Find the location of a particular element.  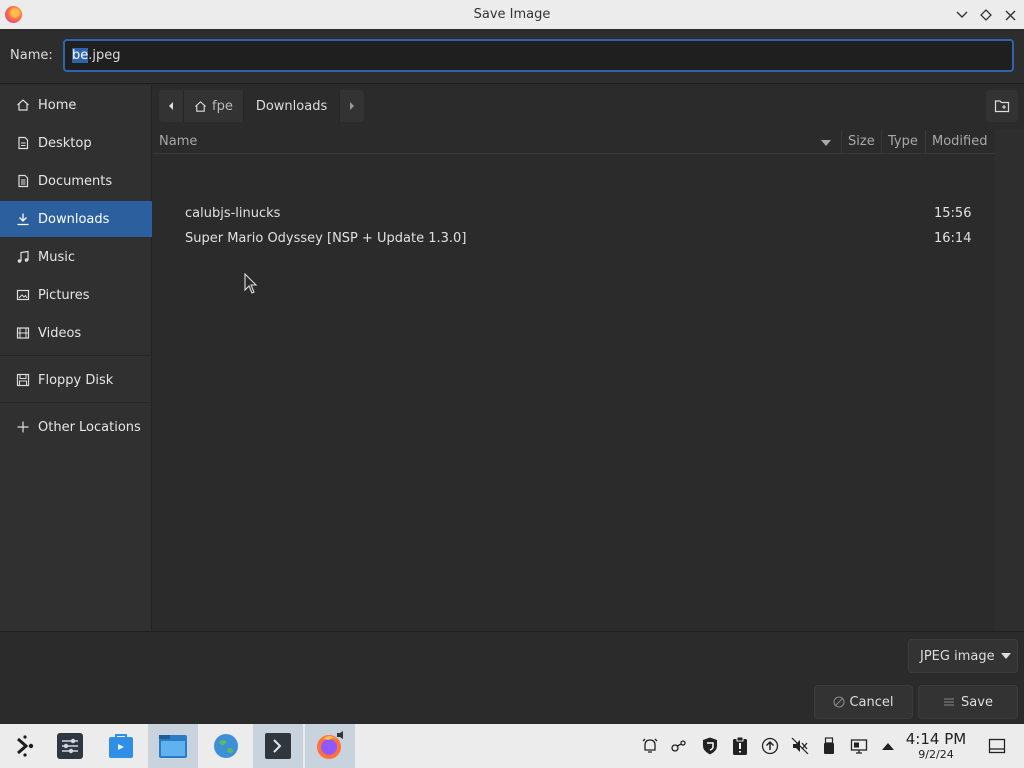

file-name: Super Mario Odyssey [NSP + Update 1.3.0] is located at coordinates (326, 238).